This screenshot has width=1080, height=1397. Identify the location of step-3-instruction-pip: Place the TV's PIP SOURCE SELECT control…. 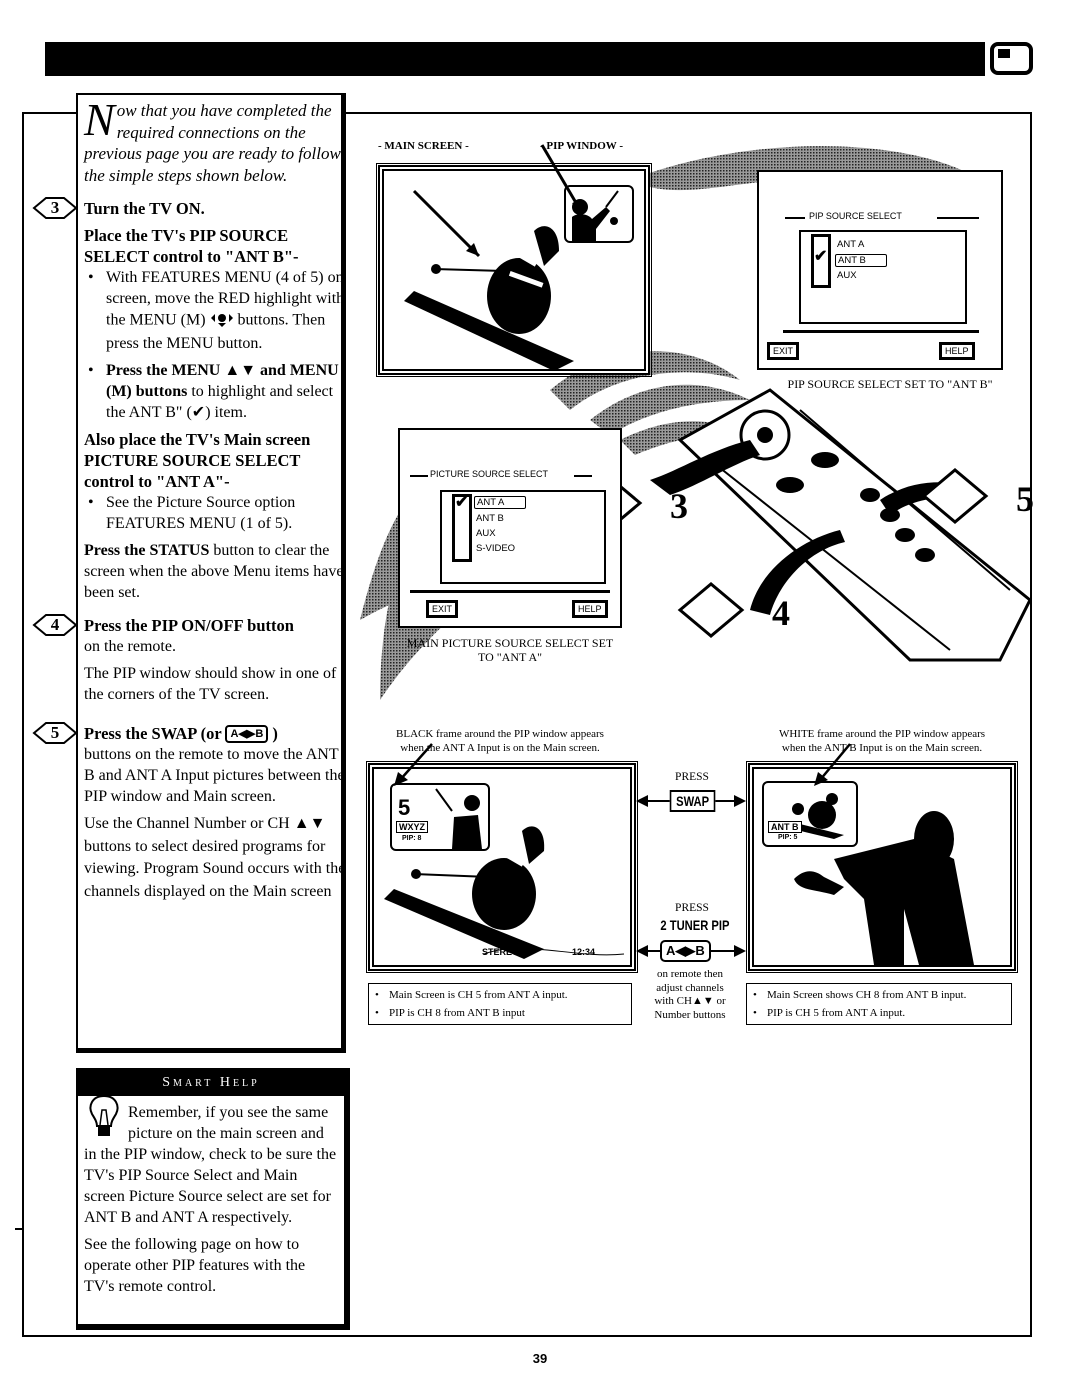
(191, 246).